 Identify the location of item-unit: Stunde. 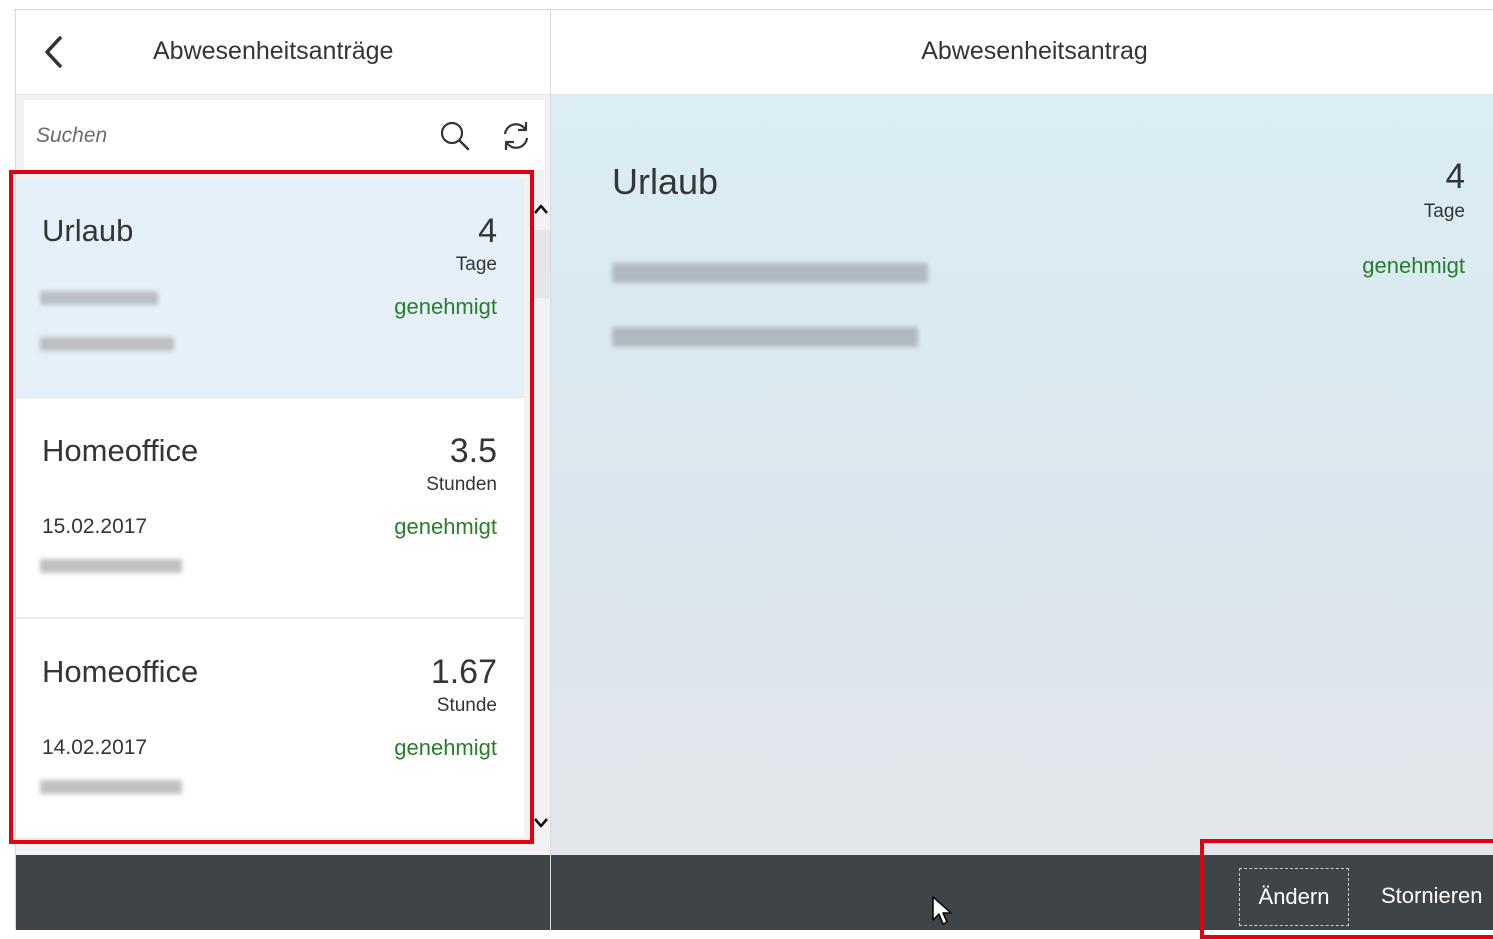
(466, 705).